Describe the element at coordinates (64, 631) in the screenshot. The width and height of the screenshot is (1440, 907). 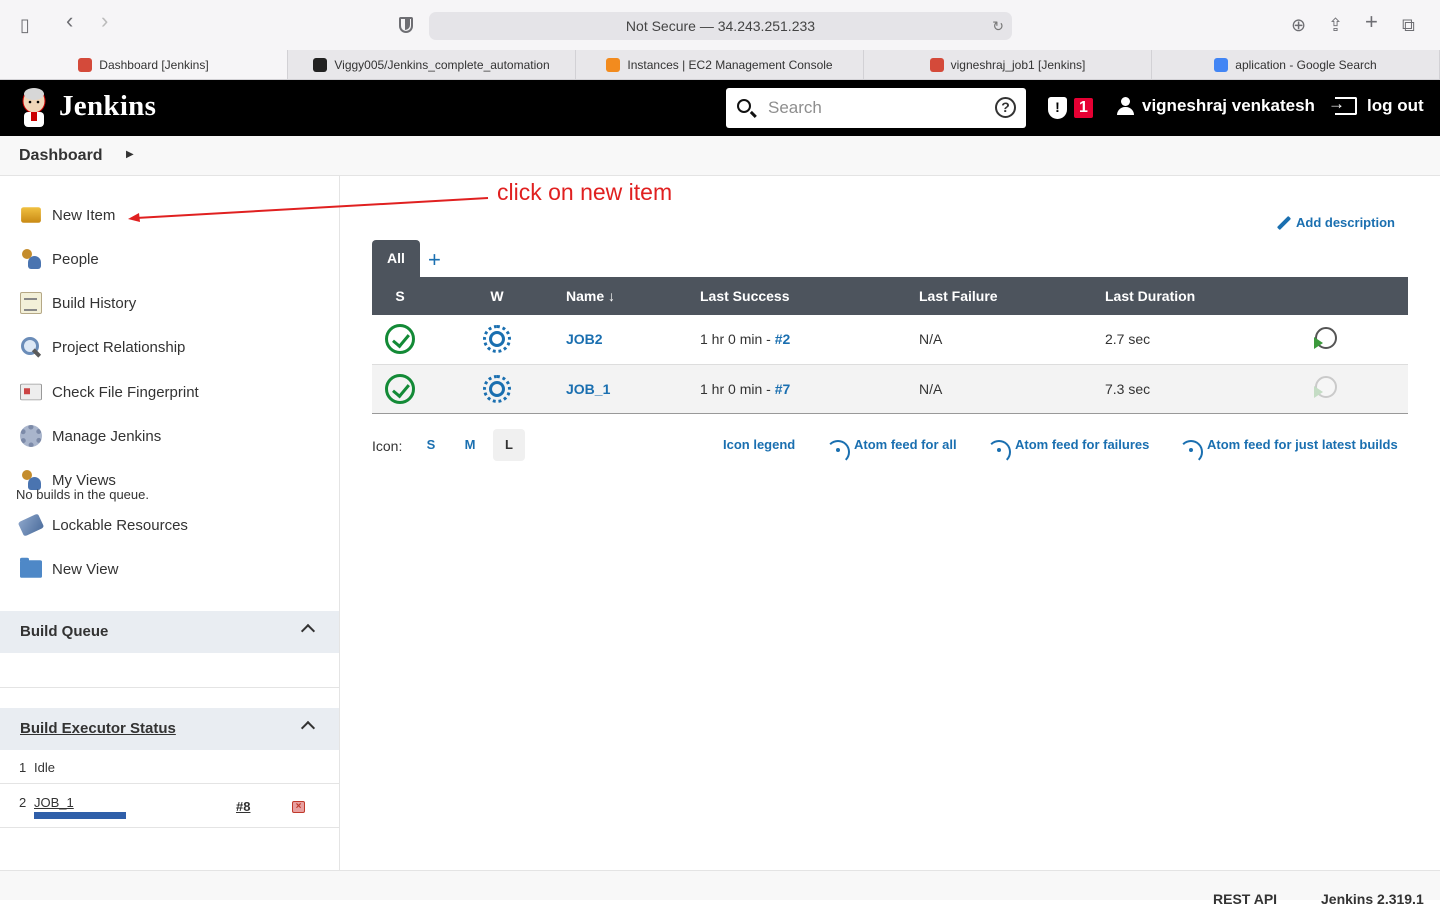
I see `build-queue-title: Build Queue` at that location.